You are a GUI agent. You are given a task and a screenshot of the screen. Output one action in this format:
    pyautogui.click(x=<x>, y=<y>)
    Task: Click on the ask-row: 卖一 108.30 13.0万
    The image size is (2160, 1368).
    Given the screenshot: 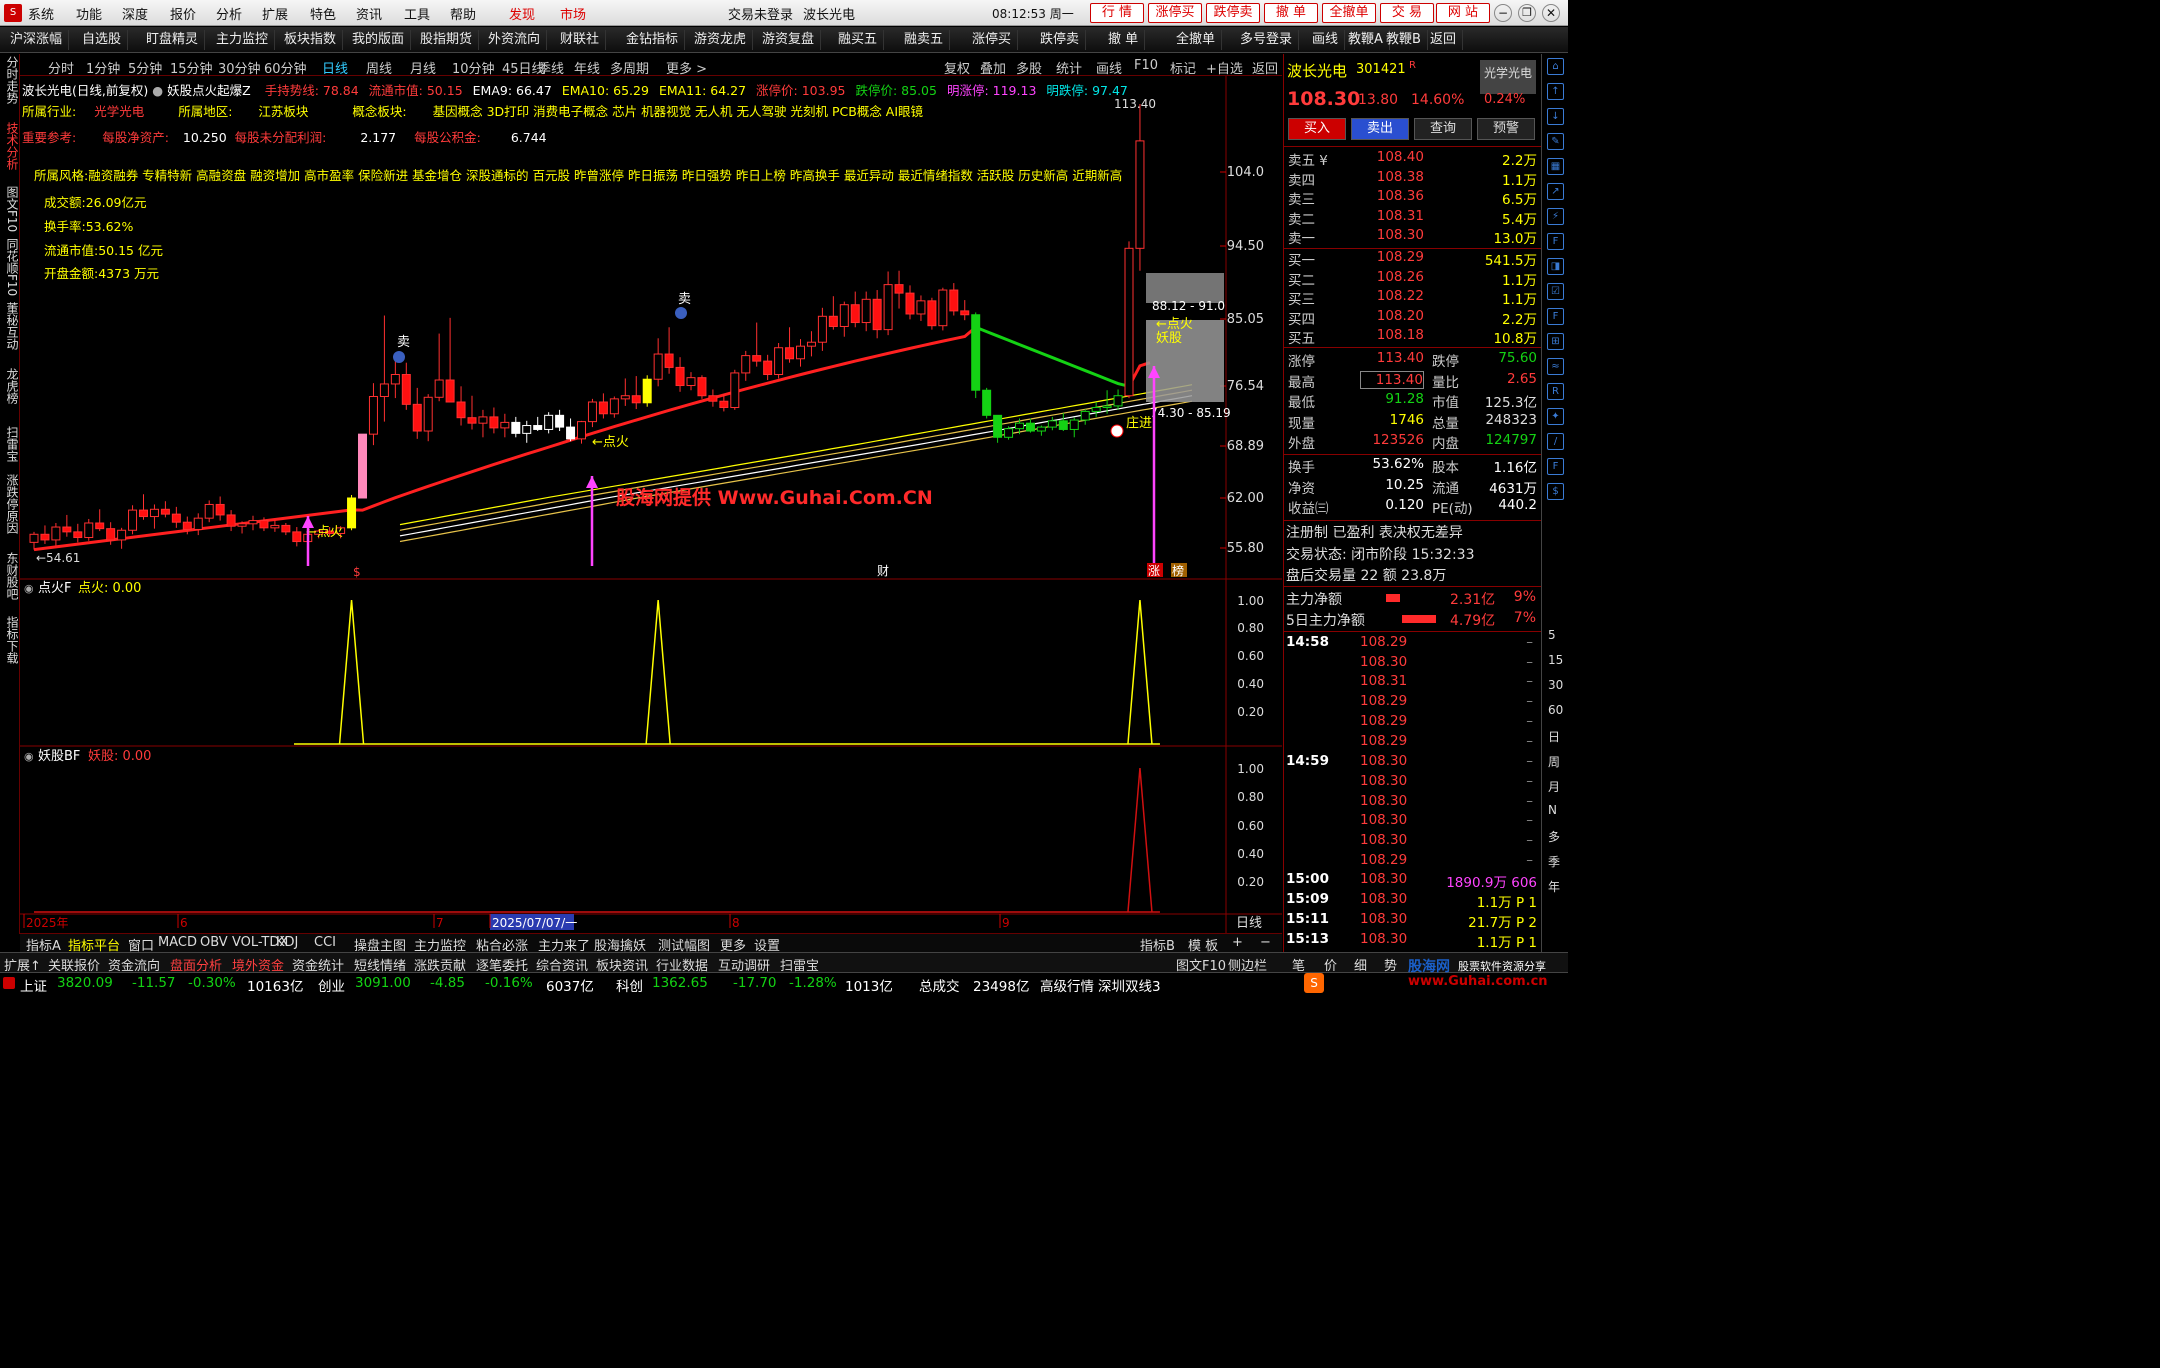 What is the action you would take?
    pyautogui.click(x=1412, y=237)
    